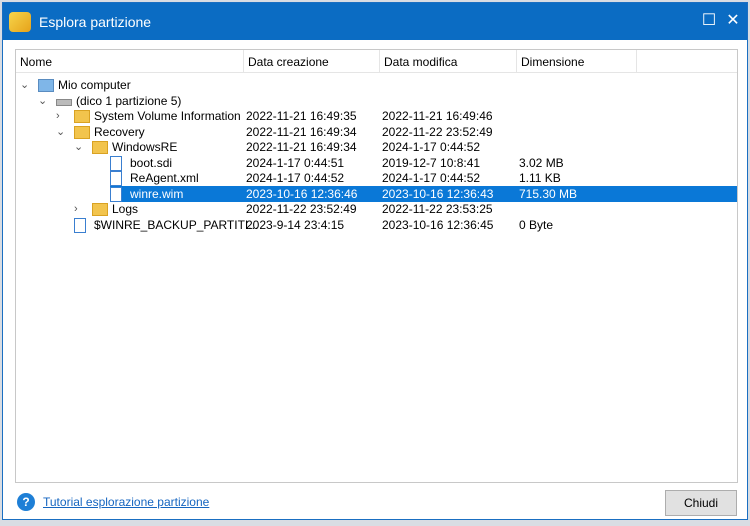 This screenshot has height=526, width=750. Describe the element at coordinates (437, 209) in the screenshot. I see `row-modified: 2022-11-22 23:53:25` at that location.